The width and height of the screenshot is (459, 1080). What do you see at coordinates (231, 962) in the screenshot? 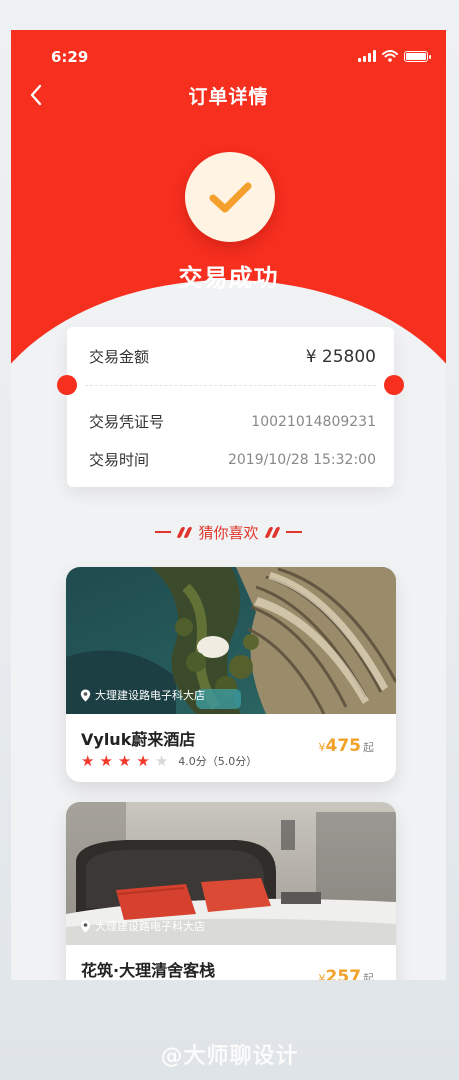
I see `hotel-info: 花筑·大理清舍客栈 ¥257 起` at bounding box center [231, 962].